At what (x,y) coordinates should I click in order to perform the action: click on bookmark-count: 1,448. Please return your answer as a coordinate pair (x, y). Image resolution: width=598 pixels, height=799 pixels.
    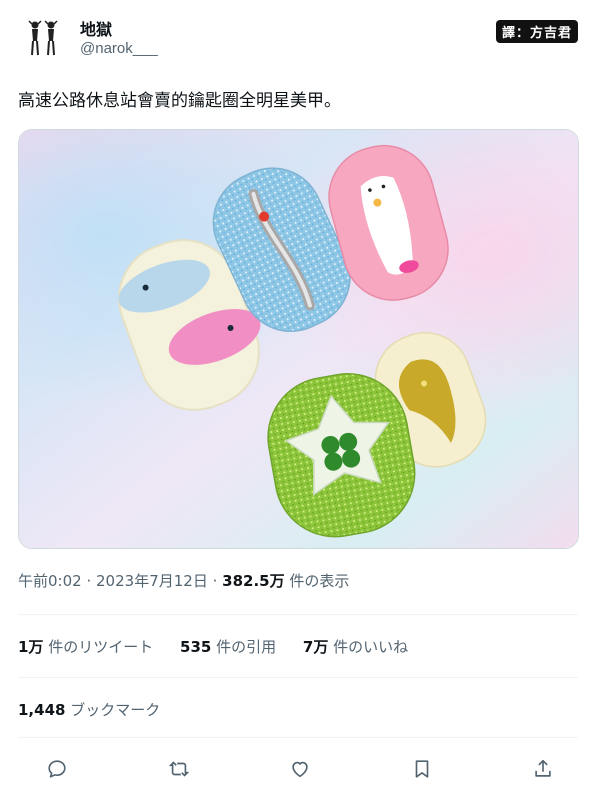
    Looking at the image, I should click on (42, 710).